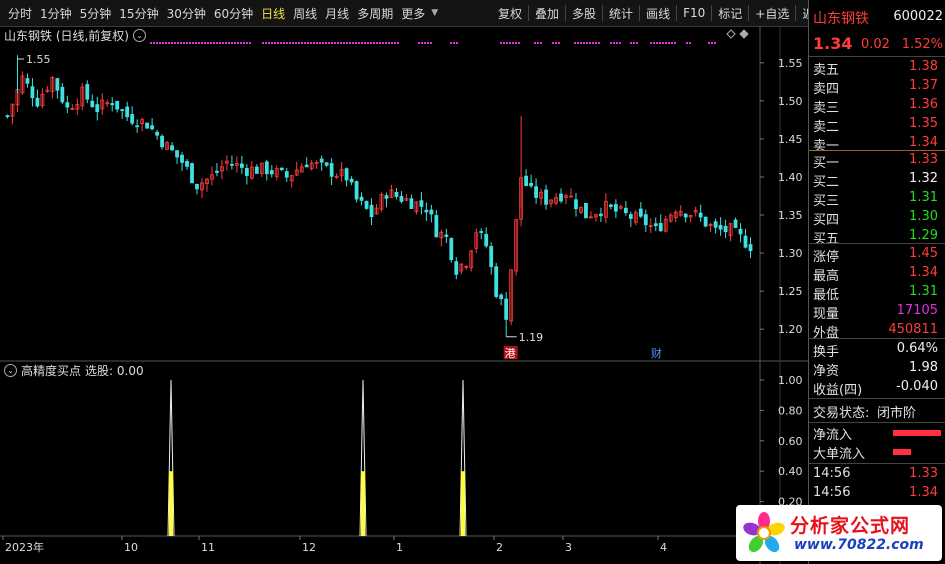 Image resolution: width=945 pixels, height=564 pixels. What do you see at coordinates (20, 13) in the screenshot?
I see `period-tab-0: 分时` at bounding box center [20, 13].